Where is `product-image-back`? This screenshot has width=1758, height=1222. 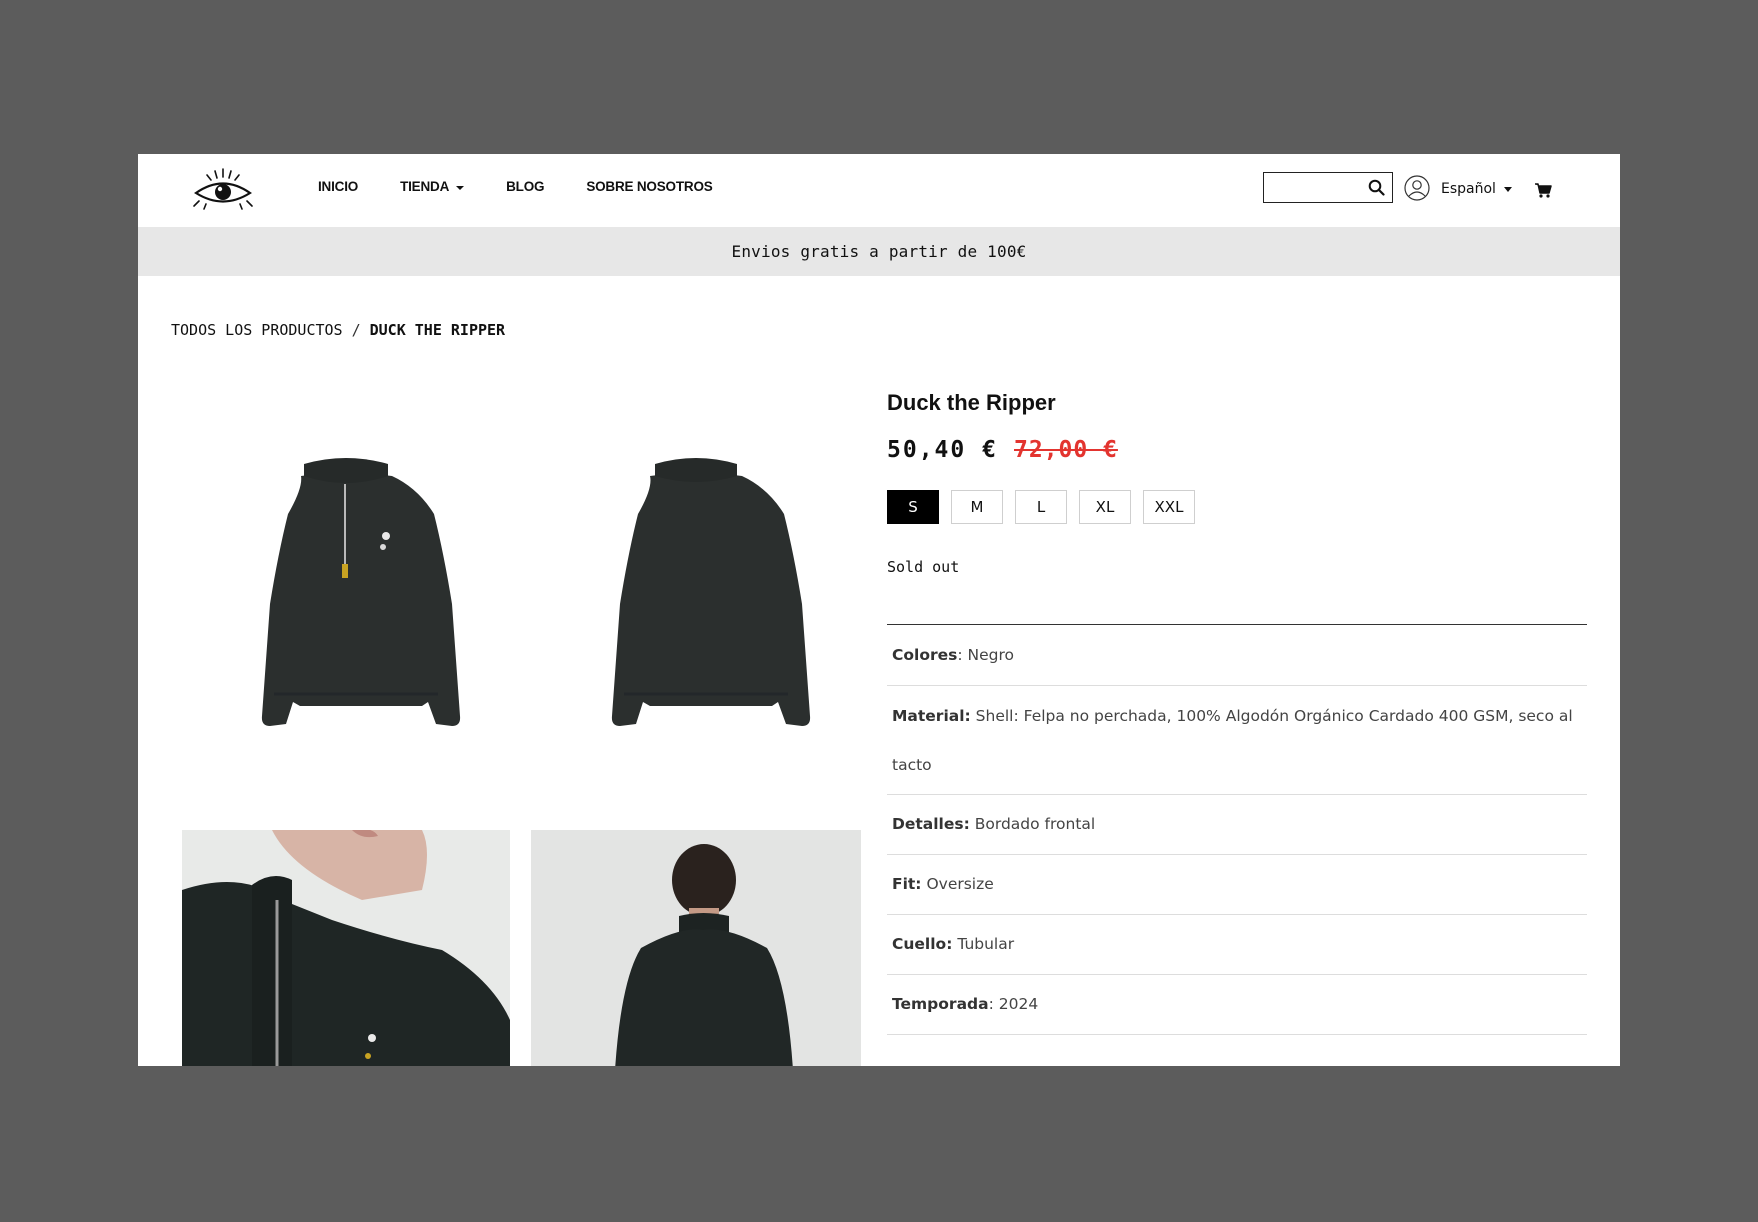 product-image-back is located at coordinates (696, 619).